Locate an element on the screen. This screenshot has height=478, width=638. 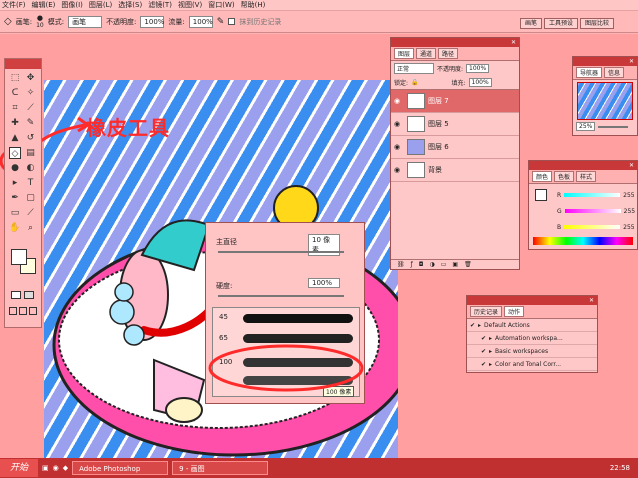
color-ramp is located at coordinates (583, 241).